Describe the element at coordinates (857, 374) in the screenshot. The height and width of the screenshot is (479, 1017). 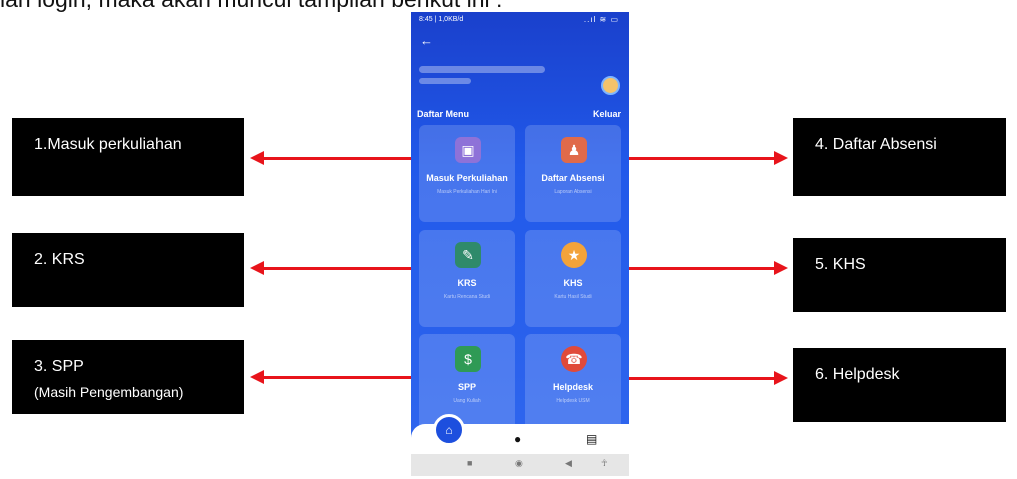
I see `callout-label: 6. Helpdesk` at that location.